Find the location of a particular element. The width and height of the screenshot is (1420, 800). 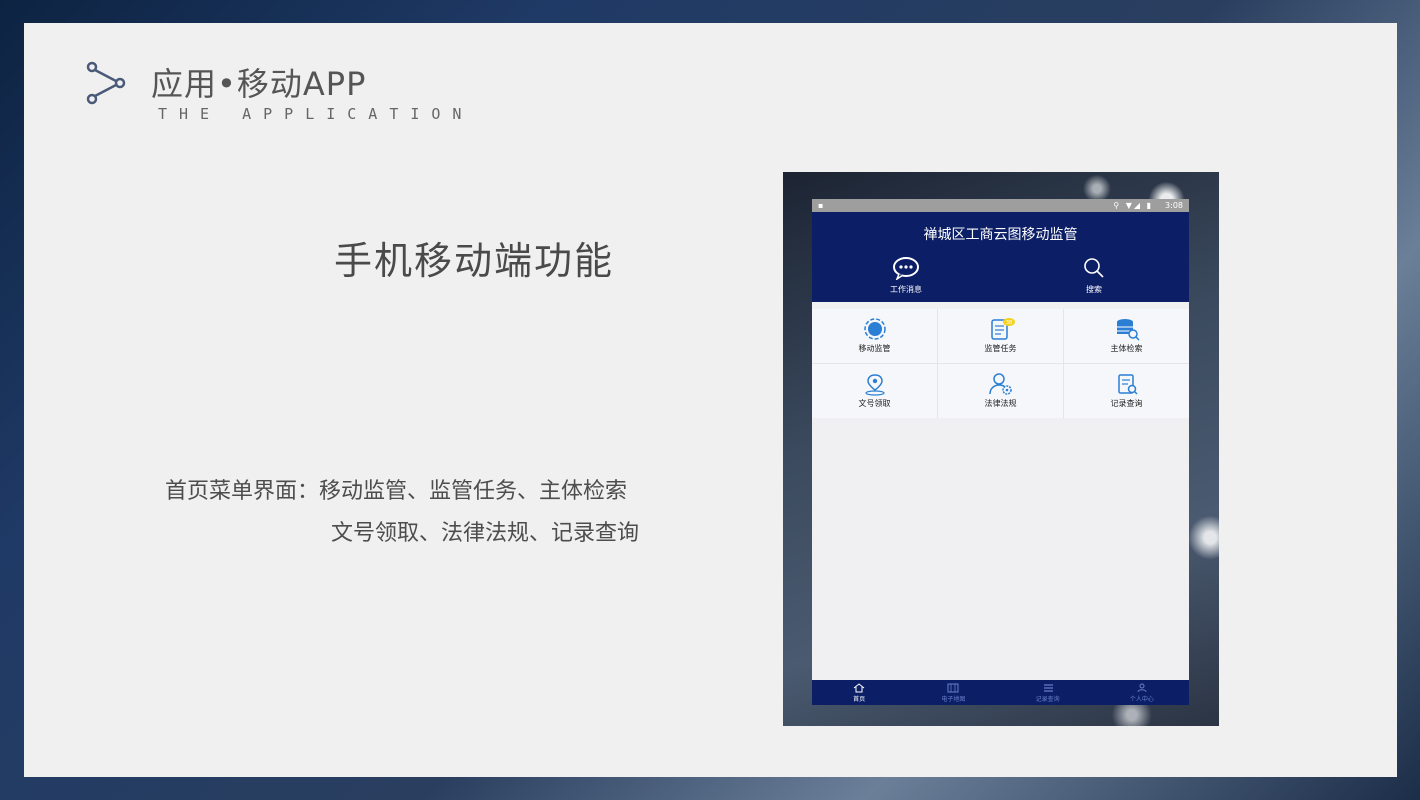

menu-item-entity-search: 主体检索 is located at coordinates (1126, 336).